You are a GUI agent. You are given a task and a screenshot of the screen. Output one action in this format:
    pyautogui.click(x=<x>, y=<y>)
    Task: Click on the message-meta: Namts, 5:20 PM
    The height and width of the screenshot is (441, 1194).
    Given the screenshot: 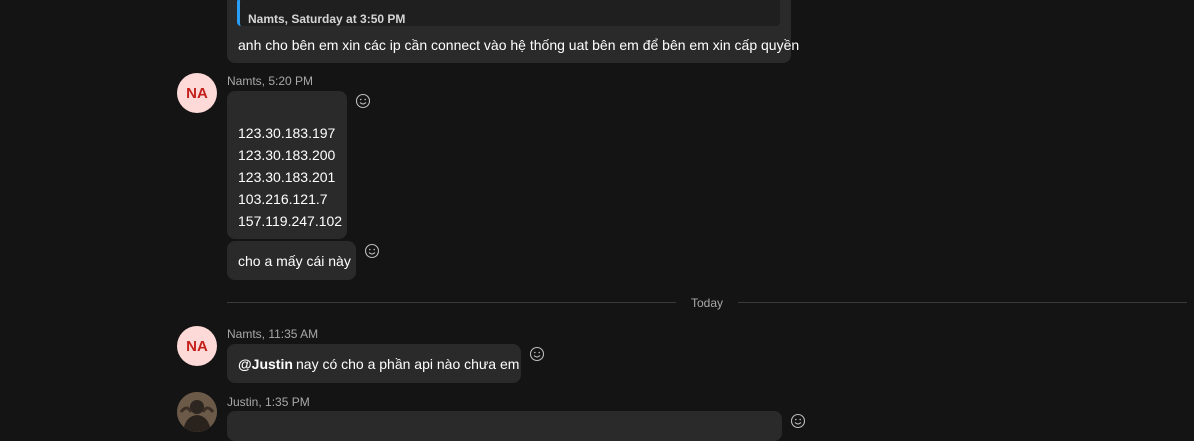 What is the action you would take?
    pyautogui.click(x=270, y=81)
    